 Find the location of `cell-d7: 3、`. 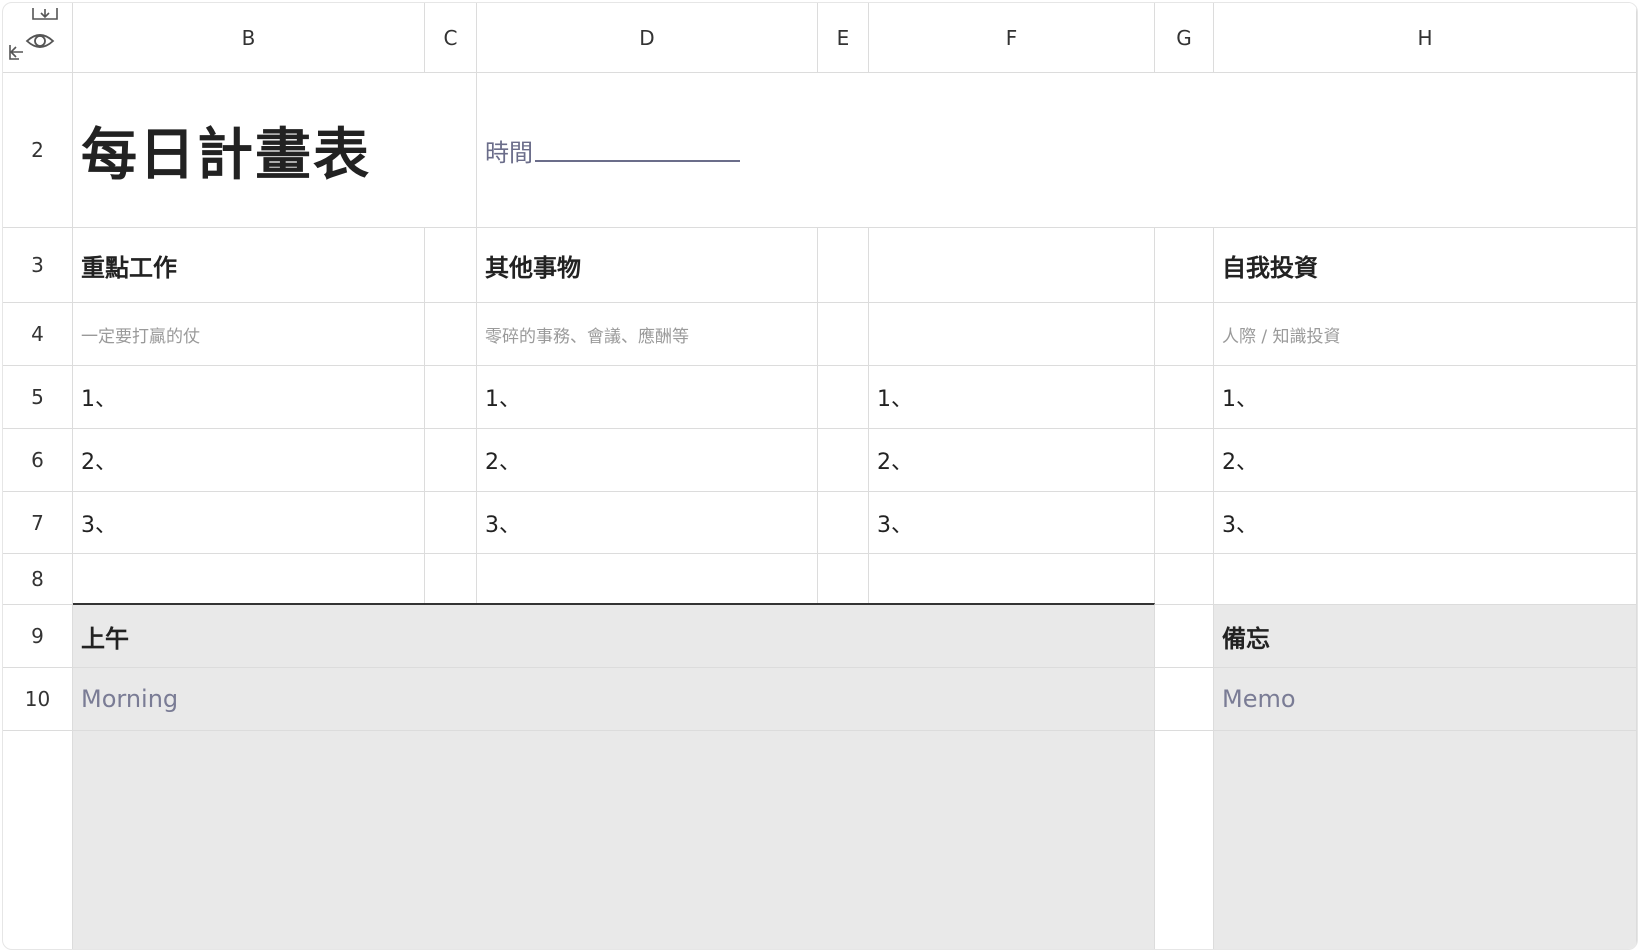

cell-d7: 3、 is located at coordinates (647, 523).